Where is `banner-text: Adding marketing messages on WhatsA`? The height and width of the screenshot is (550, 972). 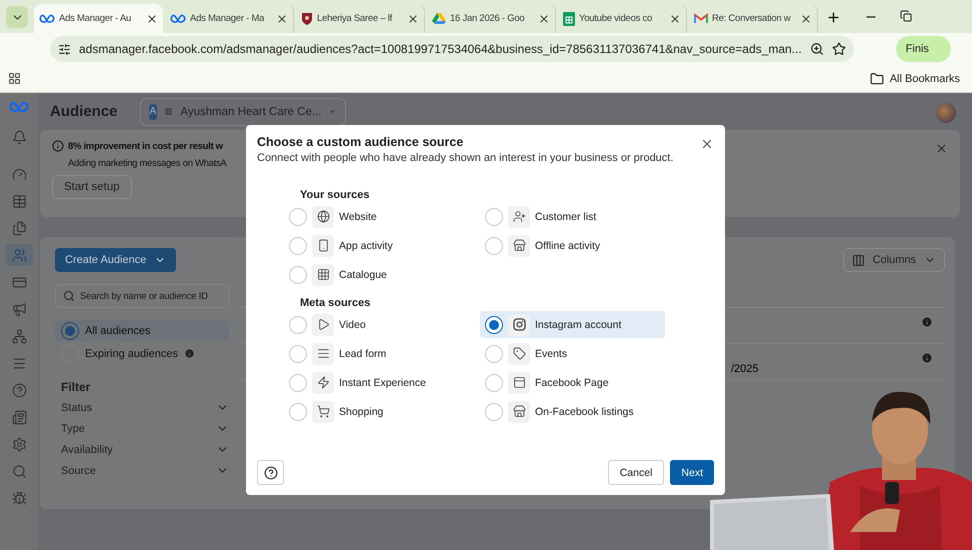
banner-text: Adding marketing messages on WhatsA is located at coordinates (146, 163).